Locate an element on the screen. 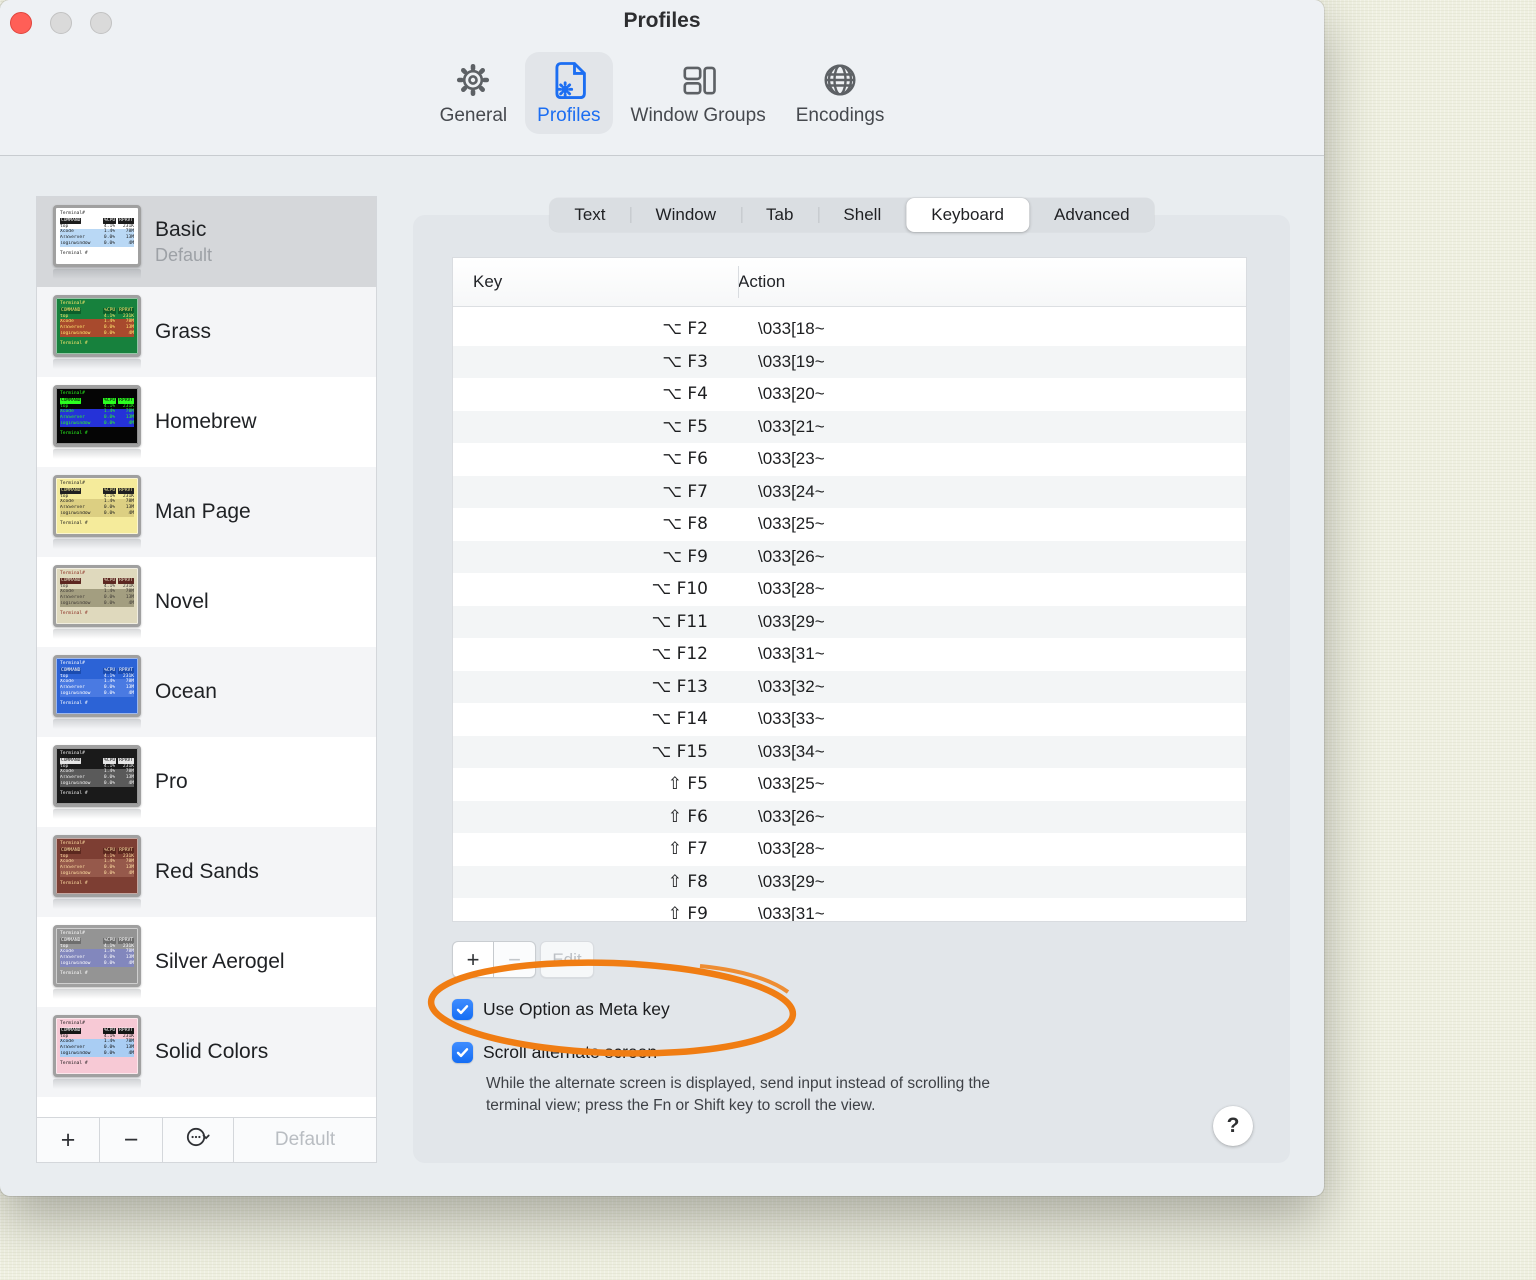 This screenshot has width=1536, height=1280. add-profile-button: + is located at coordinates (68, 1140).